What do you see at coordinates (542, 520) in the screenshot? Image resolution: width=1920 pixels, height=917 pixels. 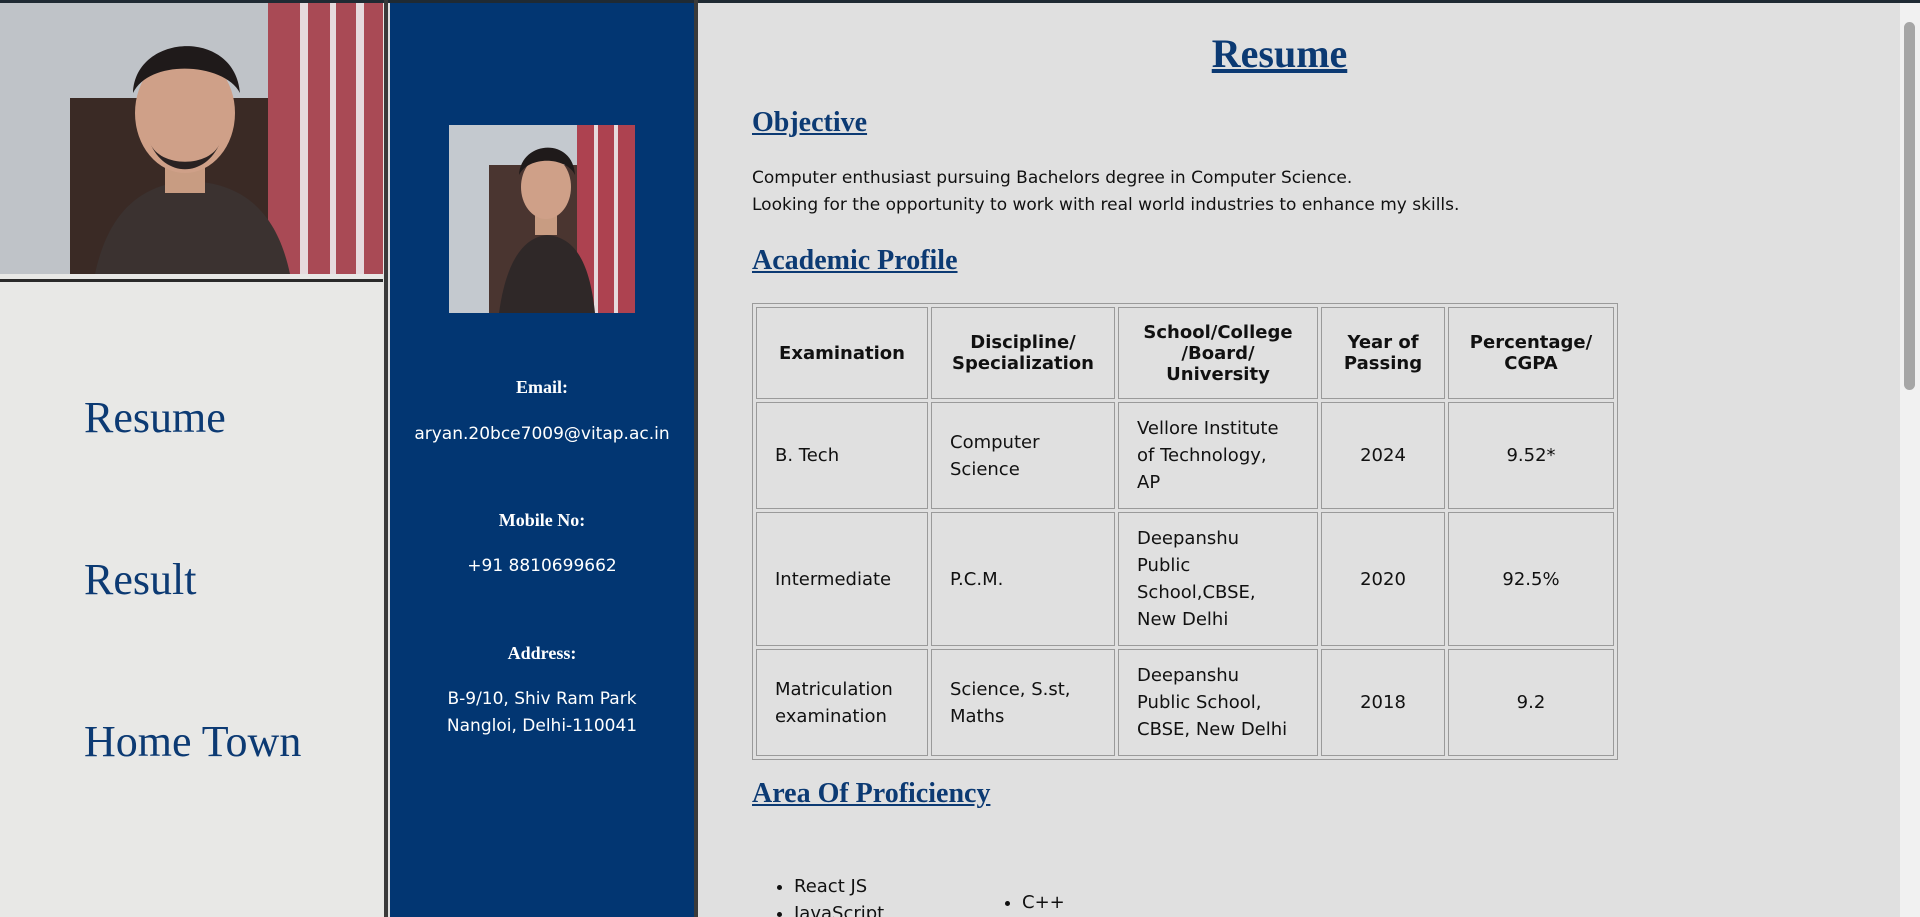 I see `mobile-label: Mobile No:` at bounding box center [542, 520].